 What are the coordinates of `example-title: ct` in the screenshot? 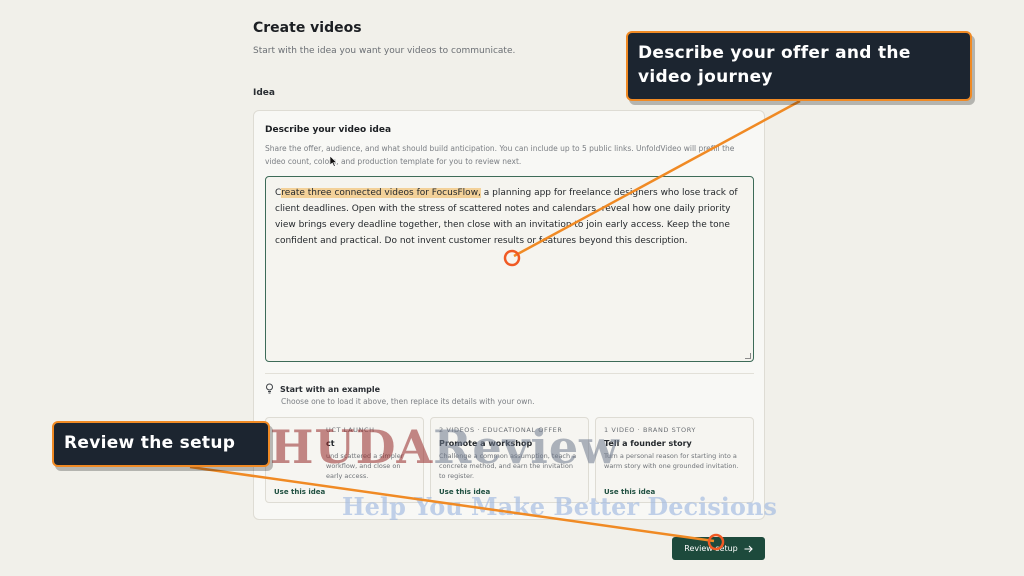 It's located at (330, 443).